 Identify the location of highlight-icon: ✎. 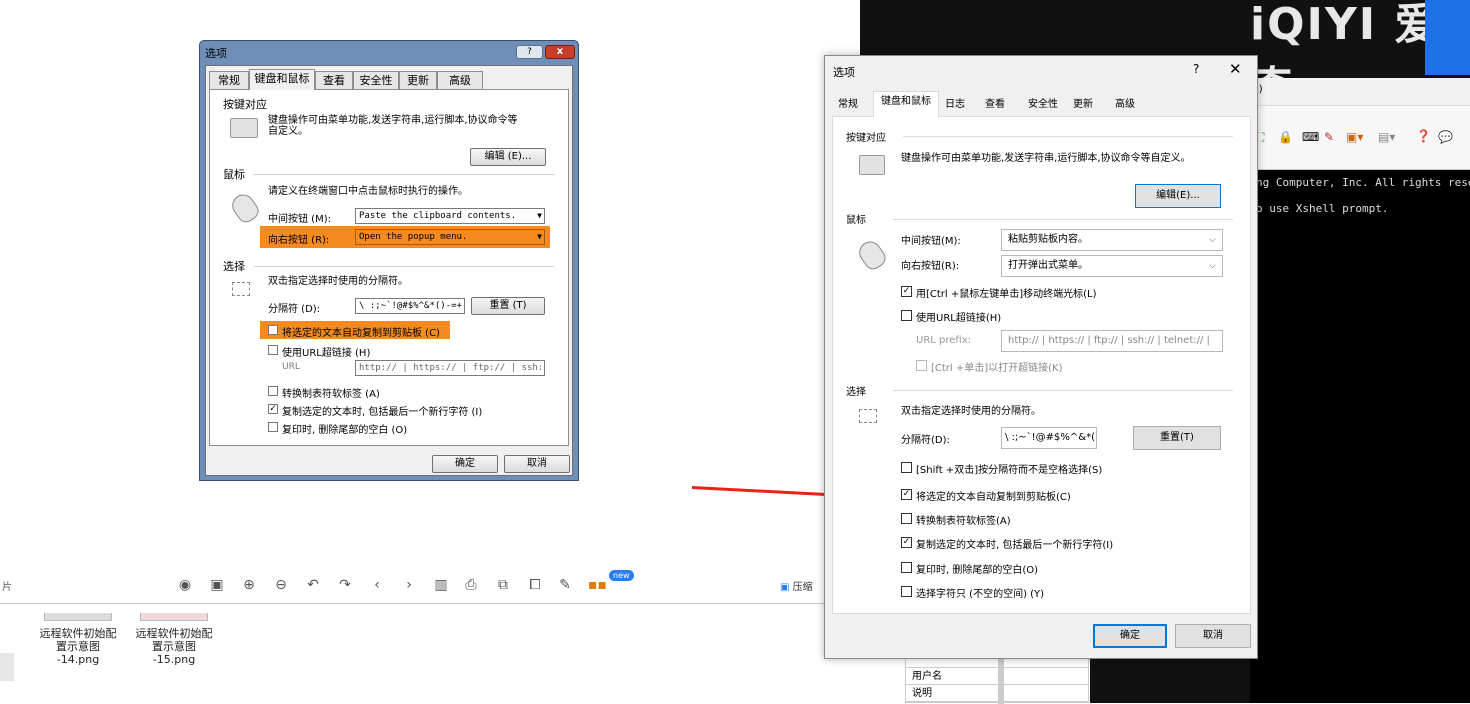
(1329, 137).